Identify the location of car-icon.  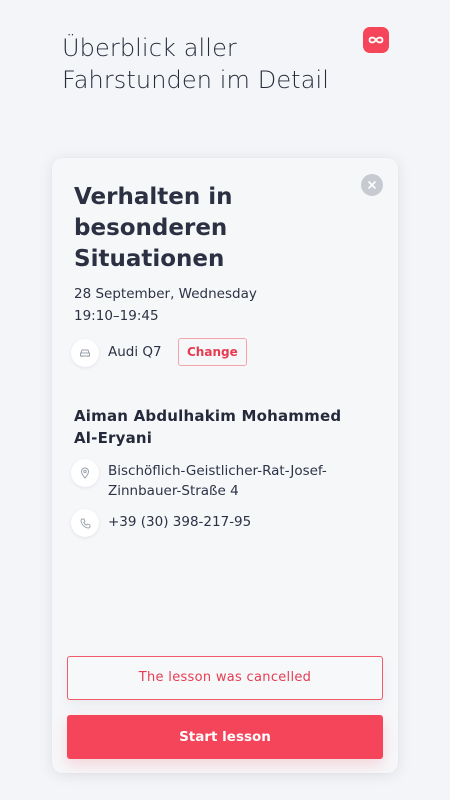
(85, 353).